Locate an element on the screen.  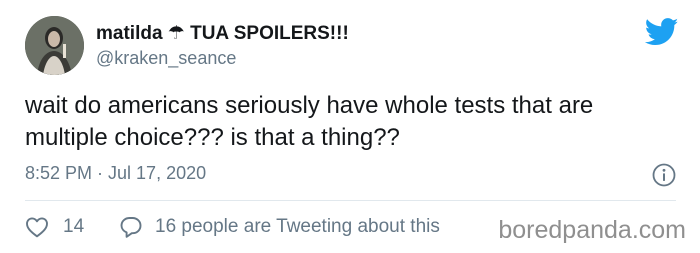
like-button: 14 is located at coordinates (54, 227).